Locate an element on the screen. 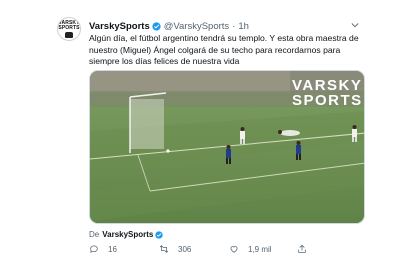 This screenshot has height=280, width=420. reply-icon is located at coordinates (94, 249).